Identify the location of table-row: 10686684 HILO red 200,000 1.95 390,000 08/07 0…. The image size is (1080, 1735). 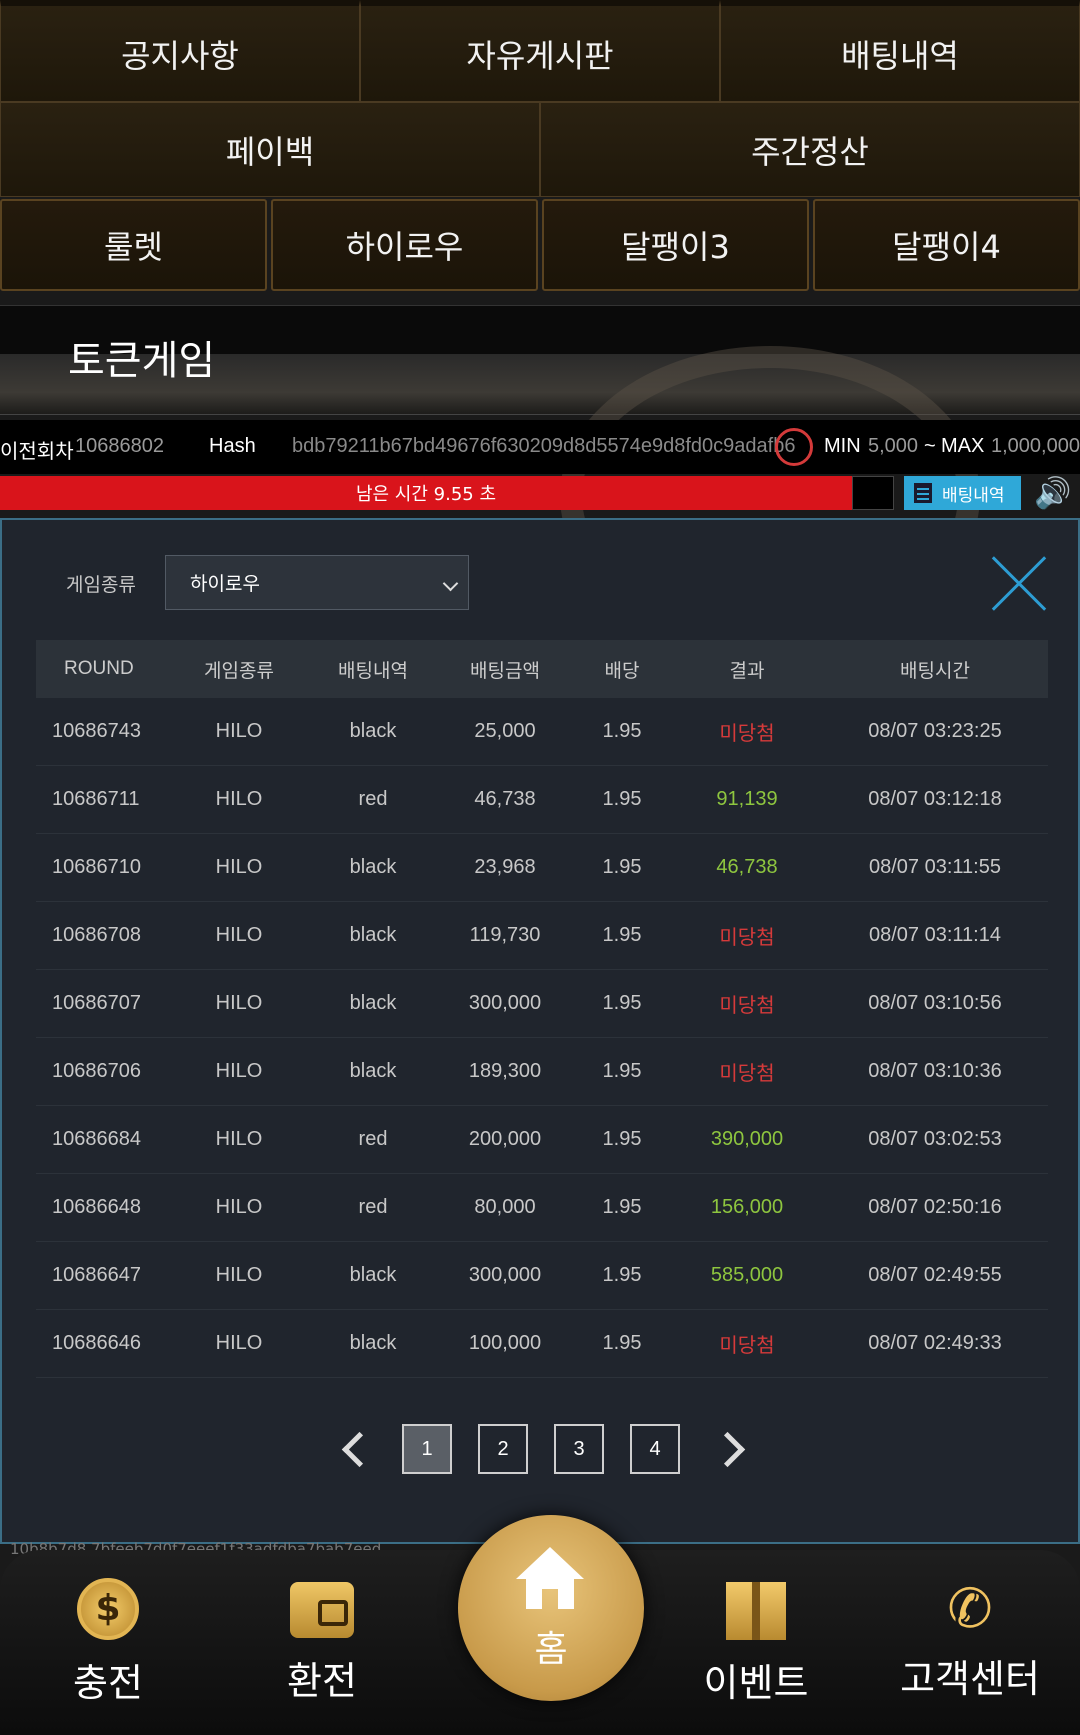
(542, 1140).